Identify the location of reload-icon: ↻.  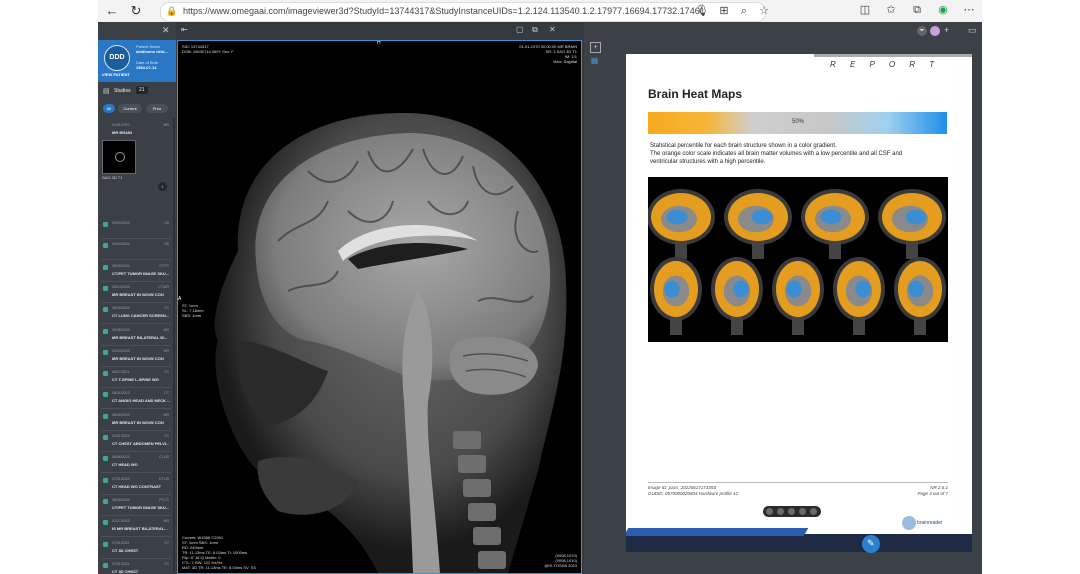
(136, 11).